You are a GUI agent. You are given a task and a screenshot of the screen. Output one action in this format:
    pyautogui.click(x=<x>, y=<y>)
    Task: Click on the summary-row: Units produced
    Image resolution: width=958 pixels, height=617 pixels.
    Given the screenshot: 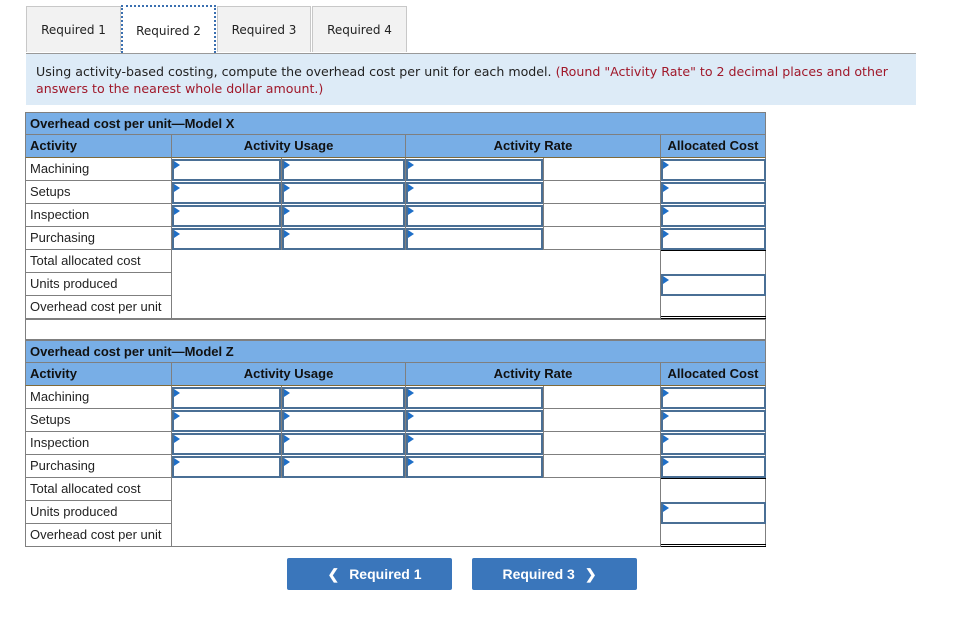 What is the action you would take?
    pyautogui.click(x=395, y=512)
    